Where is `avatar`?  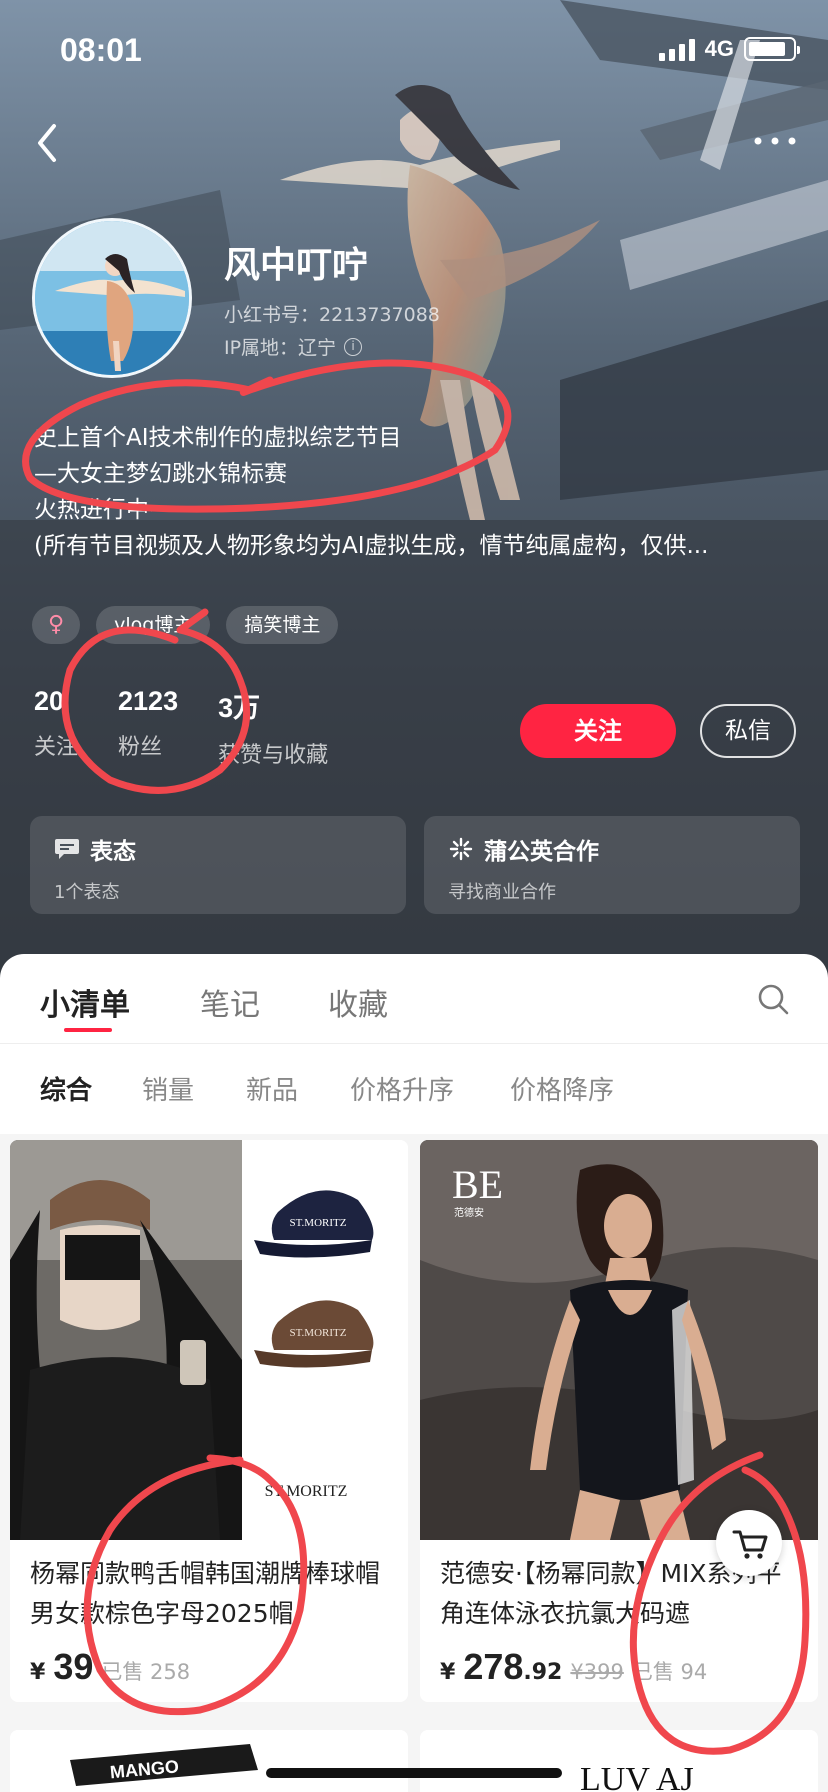
avatar is located at coordinates (112, 298).